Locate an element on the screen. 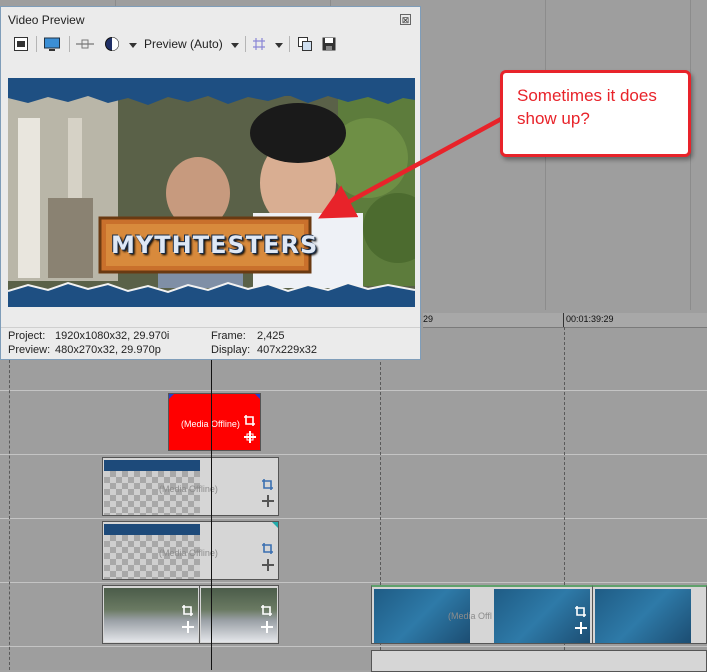  annotation-callout: Sometimes it does show up? is located at coordinates (595, 113).